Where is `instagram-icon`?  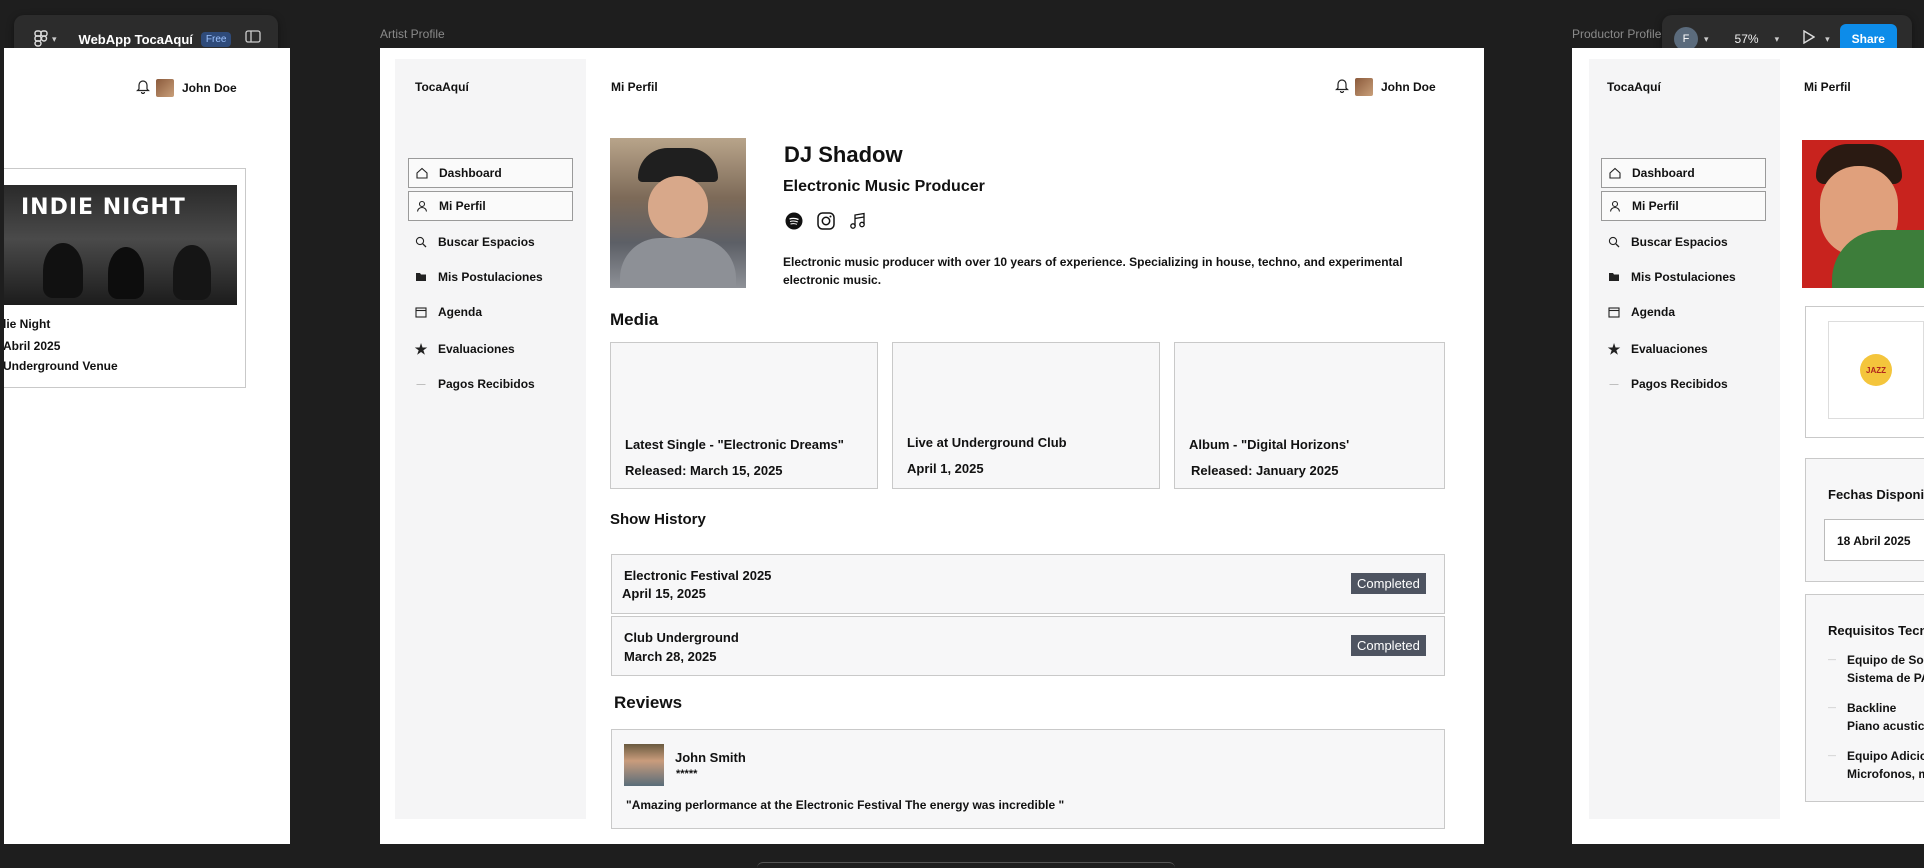
instagram-icon is located at coordinates (826, 223).